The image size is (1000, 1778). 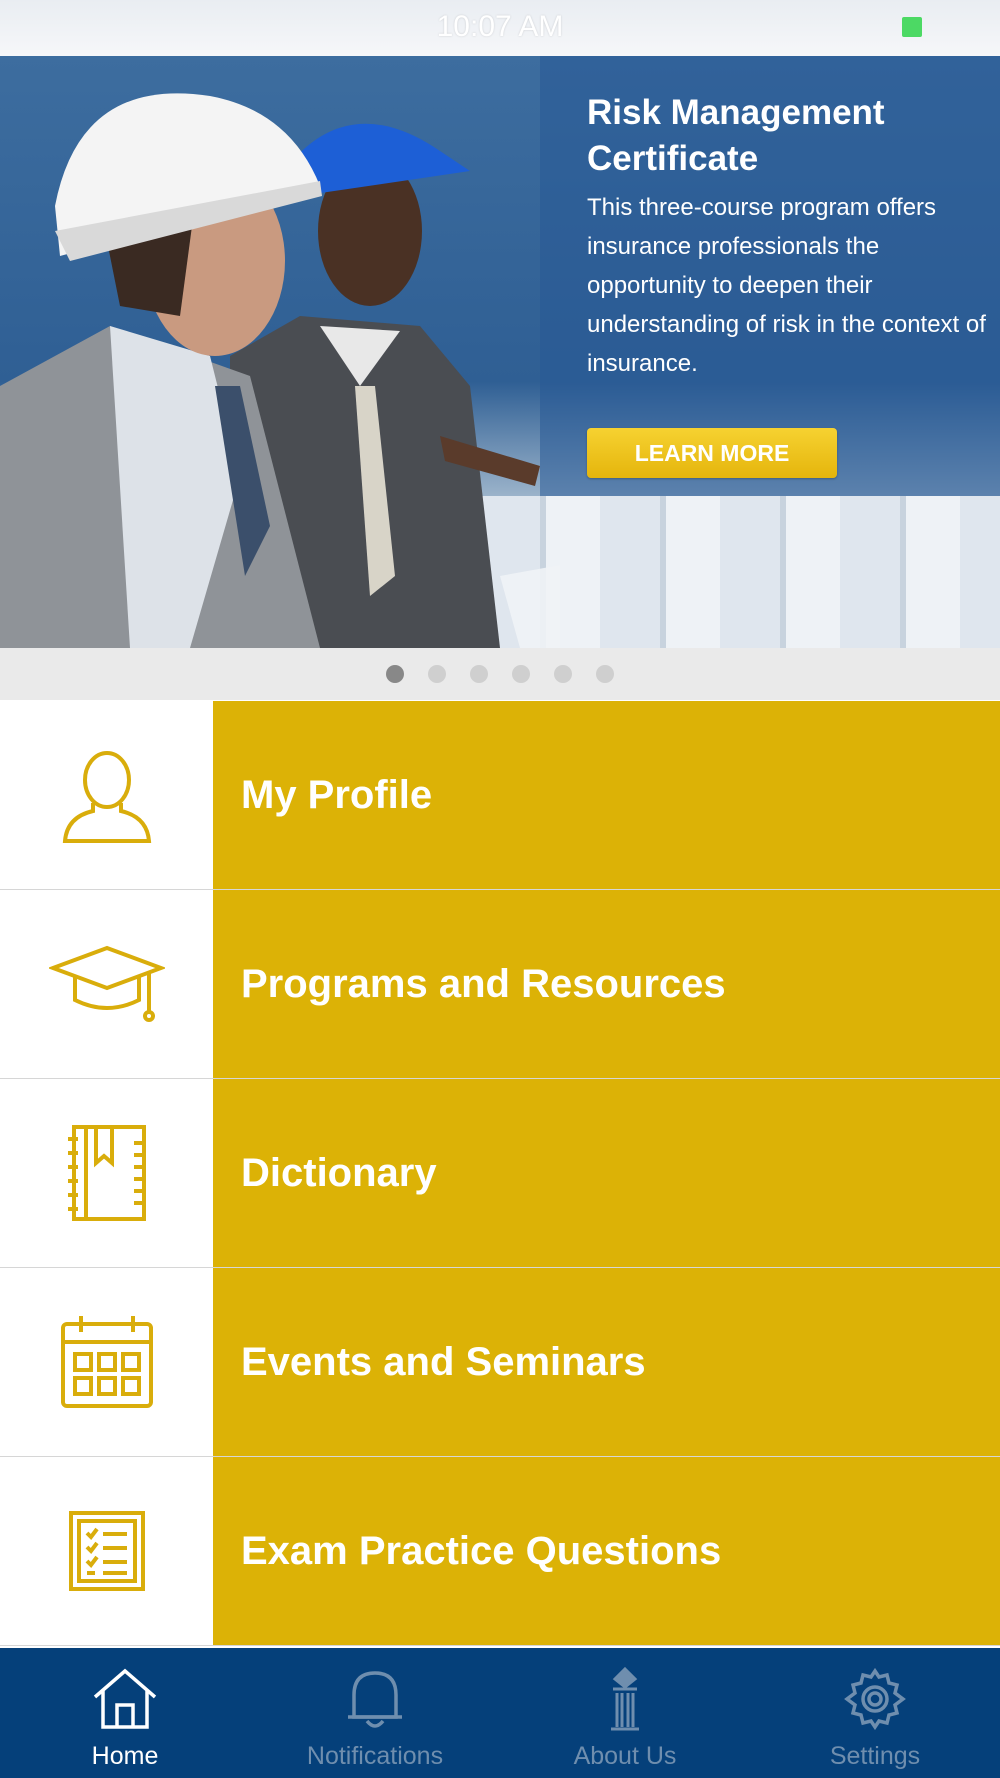 I want to click on menu-item-events-and-seminars: Events and Seminars, so click(x=500, y=1362).